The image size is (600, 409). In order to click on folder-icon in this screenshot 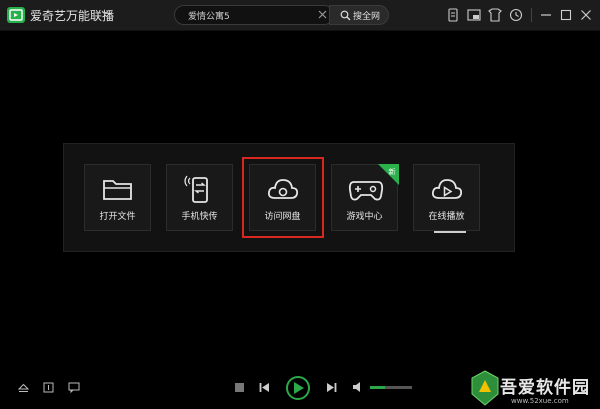, I will do `click(117, 190)`.